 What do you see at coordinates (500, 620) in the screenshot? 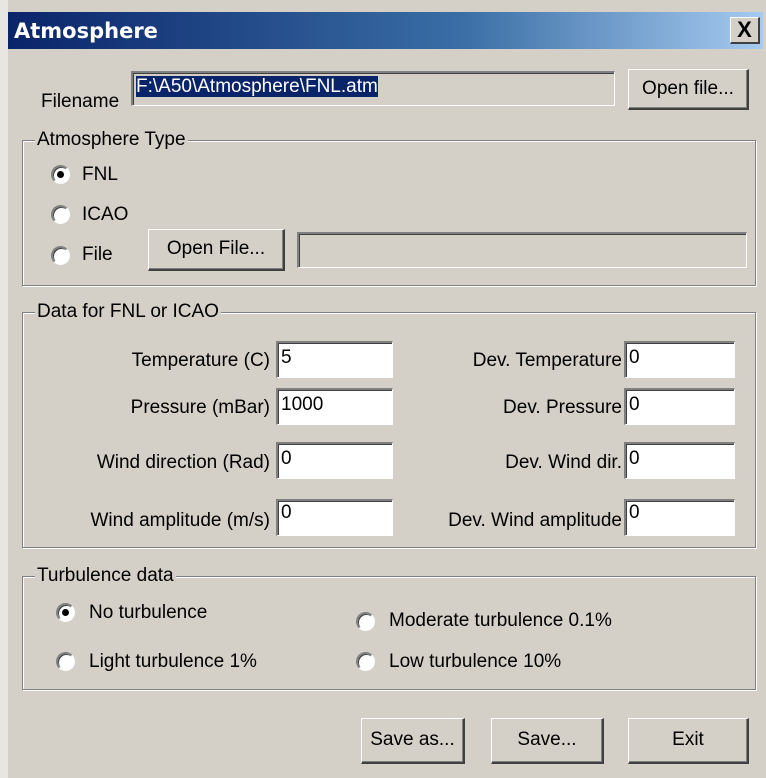
I see `radio-moderate-turbulence-label: Moderate turbulence 0.1%` at bounding box center [500, 620].